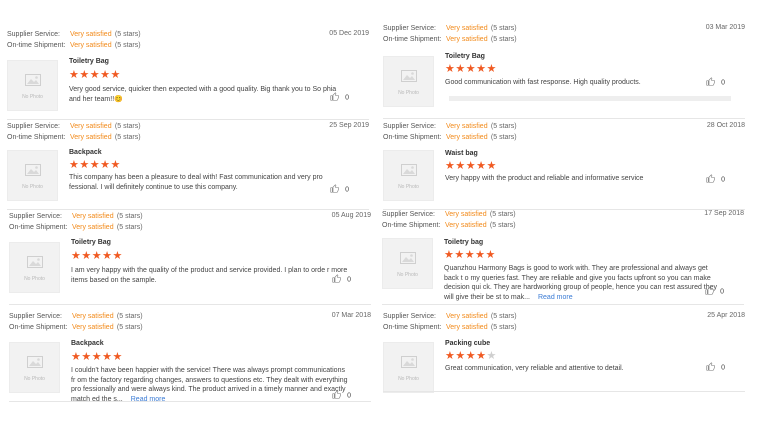 The height and width of the screenshot is (430, 761). I want to click on review-date: 28 Oct 2018, so click(725, 125).